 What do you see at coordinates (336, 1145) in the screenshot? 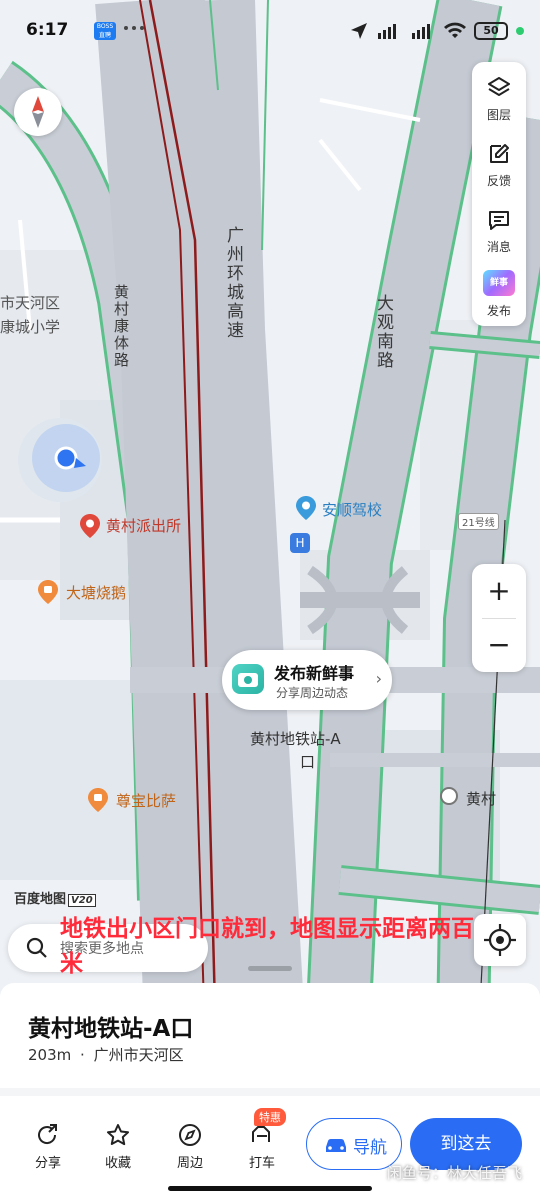
I see `car-icon` at bounding box center [336, 1145].